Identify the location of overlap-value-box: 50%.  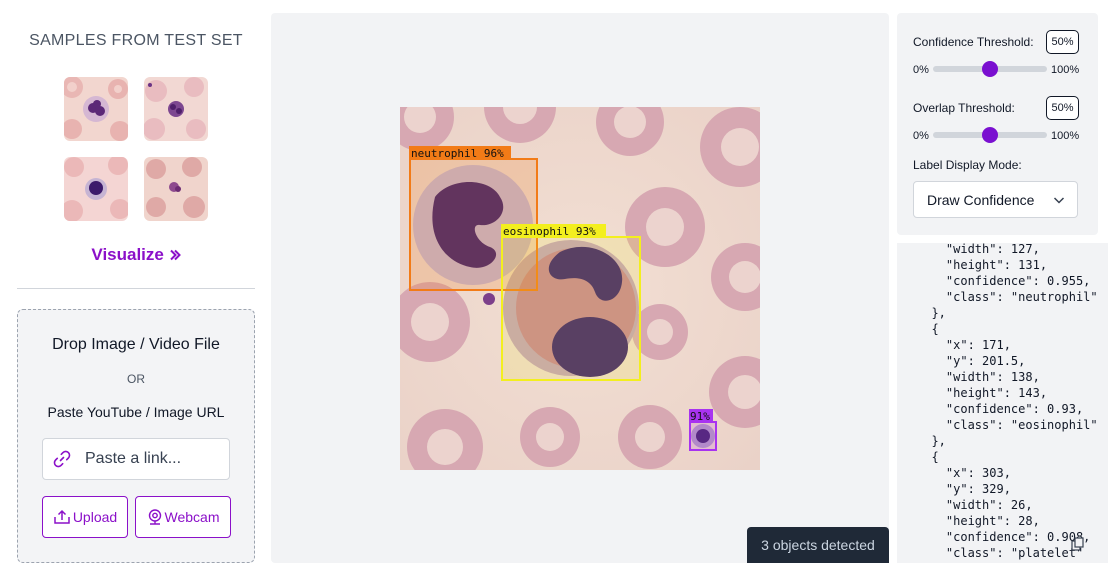
(1062, 108).